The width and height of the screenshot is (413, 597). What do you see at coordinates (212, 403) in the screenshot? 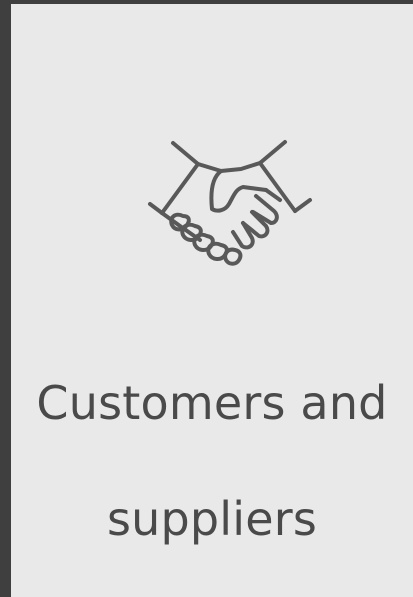
I see `card-title-line-1: Customers and` at bounding box center [212, 403].